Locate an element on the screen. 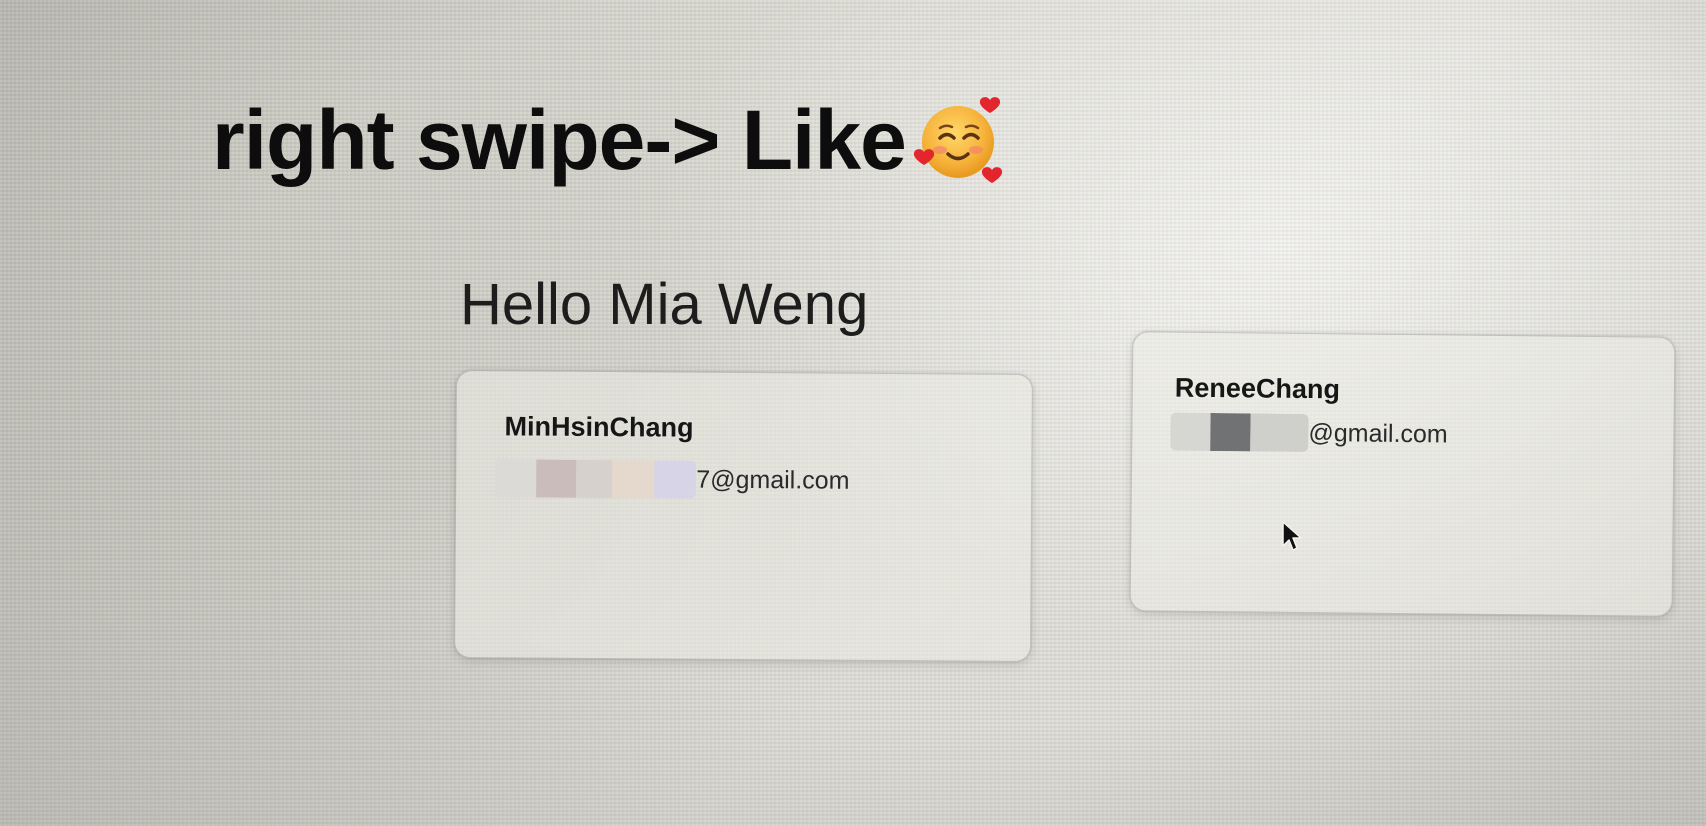 The width and height of the screenshot is (1706, 826). profile-card-minhsinchang: MinHsinChang 7@gmail.com is located at coordinates (743, 516).